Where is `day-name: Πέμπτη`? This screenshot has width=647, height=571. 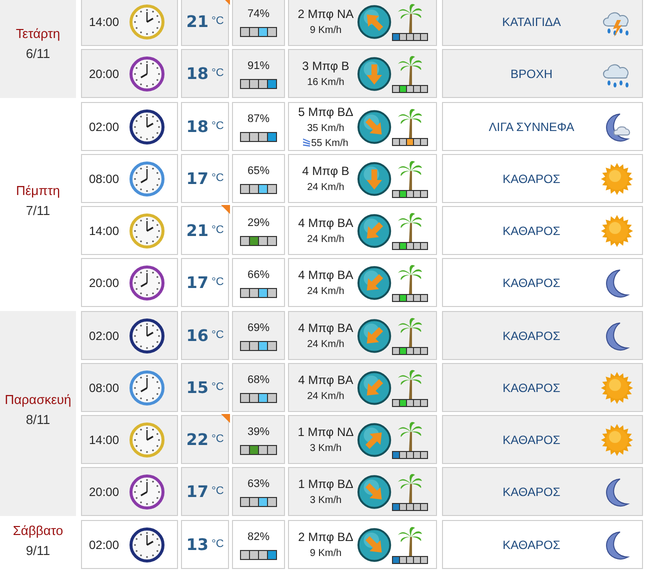 day-name: Πέμπτη is located at coordinates (38, 191).